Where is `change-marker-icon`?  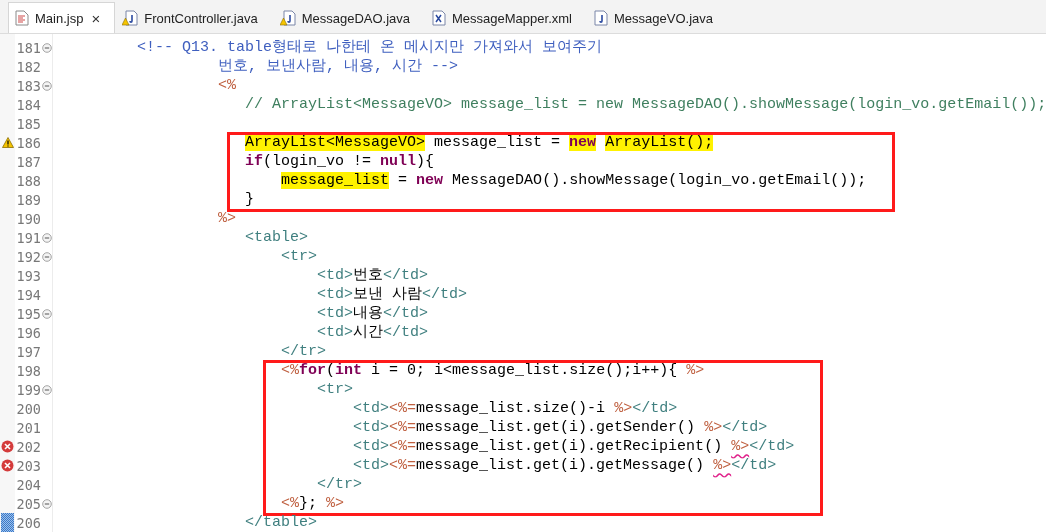
change-marker-icon is located at coordinates (7, 522).